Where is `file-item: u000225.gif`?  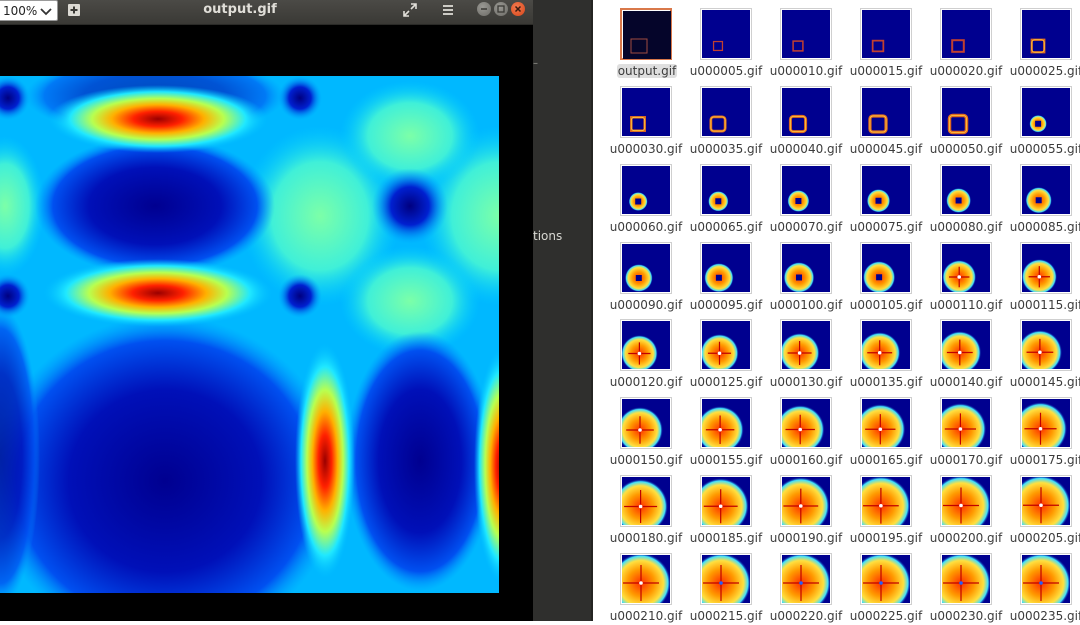 file-item: u000225.gif is located at coordinates (883, 586).